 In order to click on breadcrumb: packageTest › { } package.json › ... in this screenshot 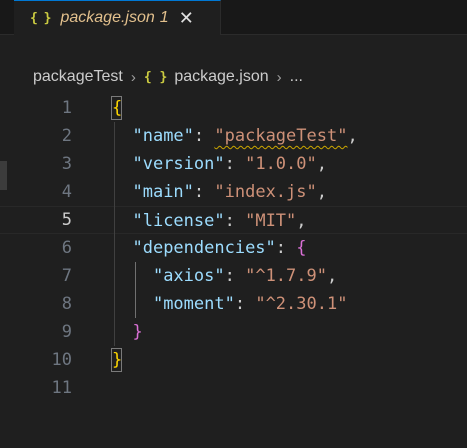, I will do `click(233, 77)`.